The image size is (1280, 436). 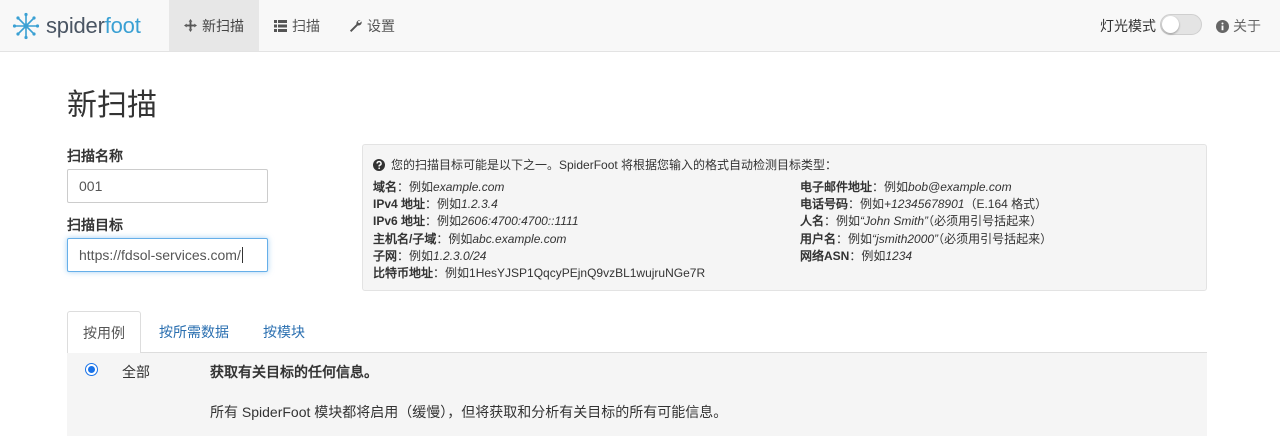 I want to click on tab-by-use-case-label: 按用例, so click(x=104, y=332).